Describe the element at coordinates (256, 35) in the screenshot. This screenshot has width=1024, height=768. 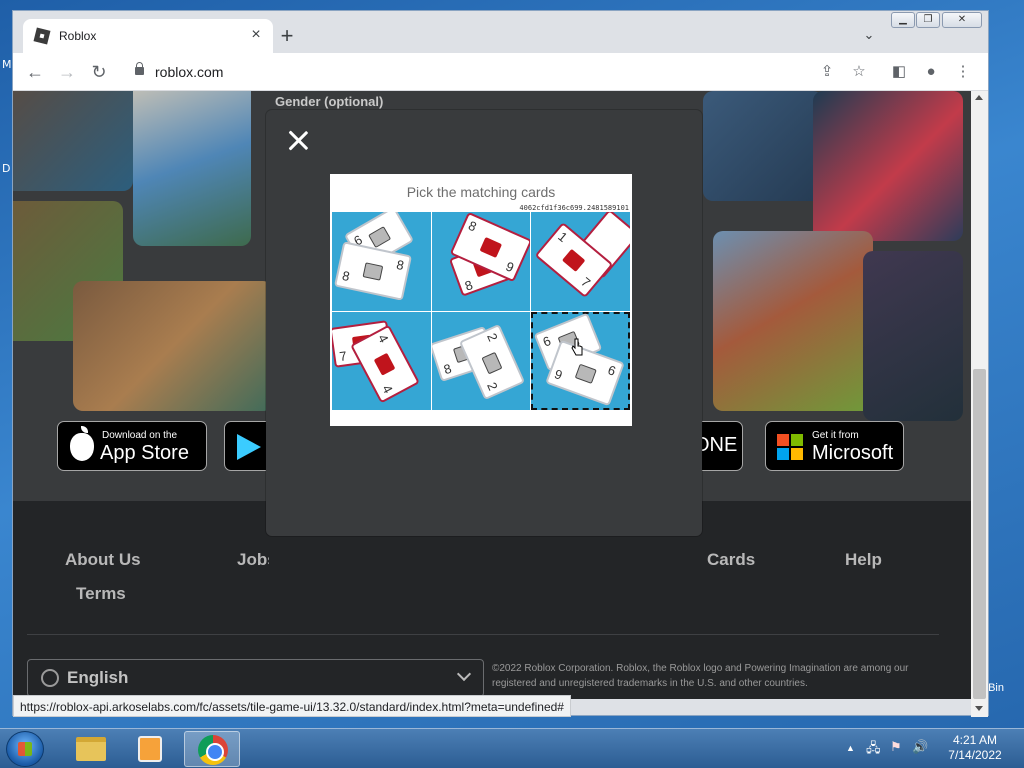
I see `tab-close-icon: ×` at that location.